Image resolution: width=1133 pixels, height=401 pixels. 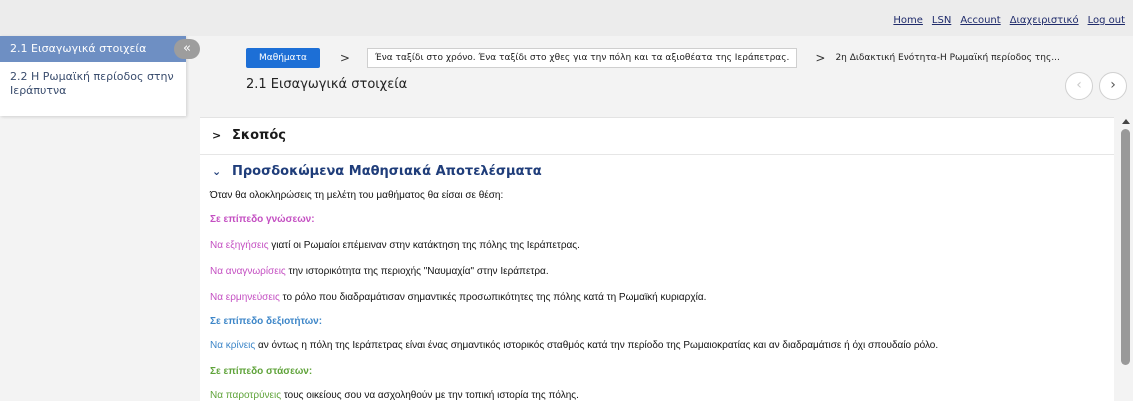 I want to click on item-verb: Να αναγνωρίσεις, so click(x=248, y=271).